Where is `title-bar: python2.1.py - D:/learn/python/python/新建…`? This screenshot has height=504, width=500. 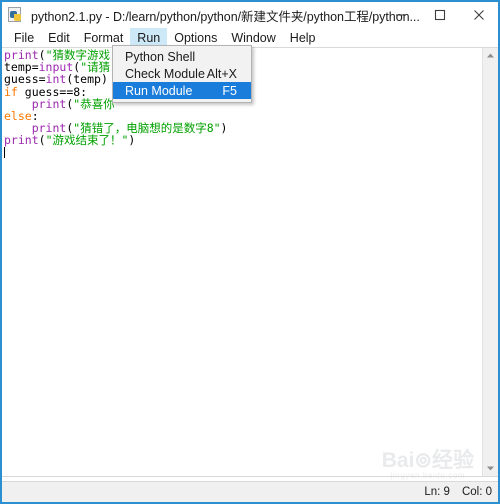
title-bar: python2.1.py - D:/learn/python/python/新建… is located at coordinates (250, 15).